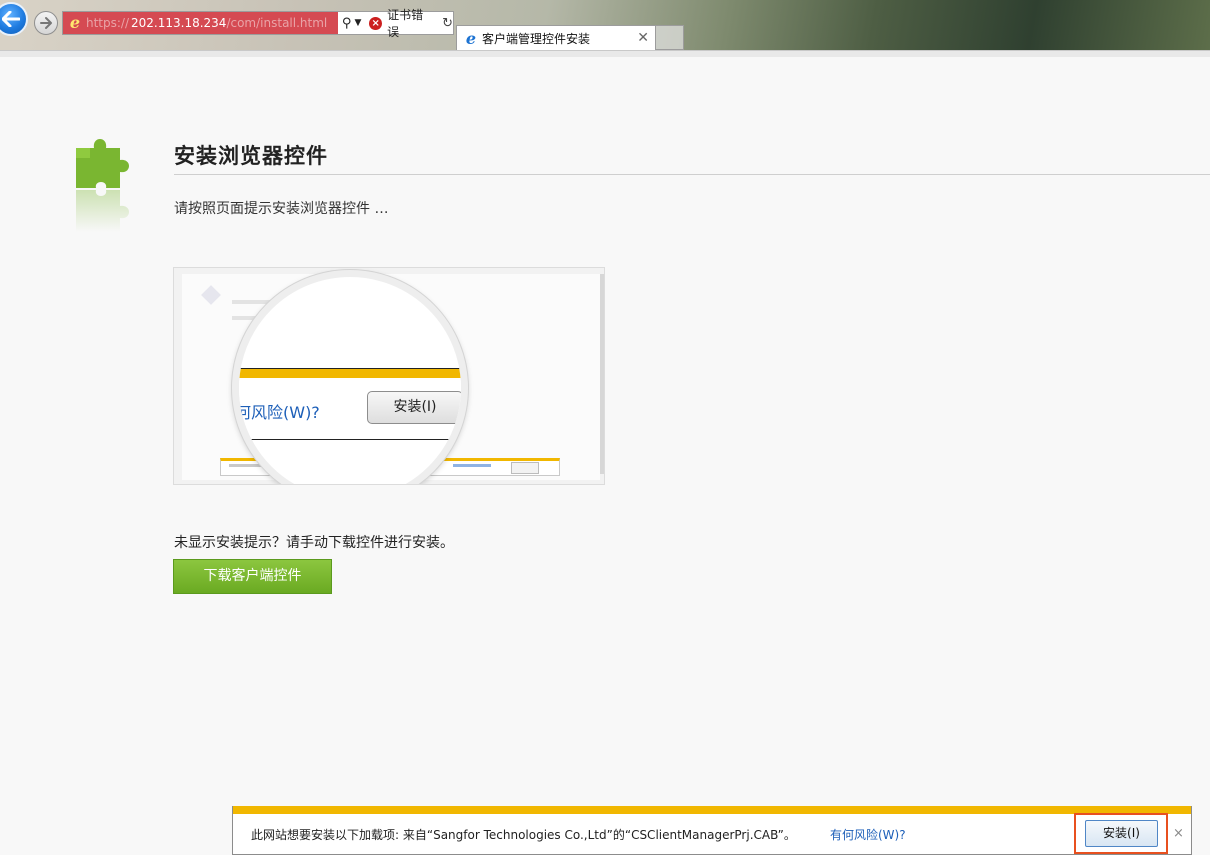  I want to click on back-button, so click(14, 19).